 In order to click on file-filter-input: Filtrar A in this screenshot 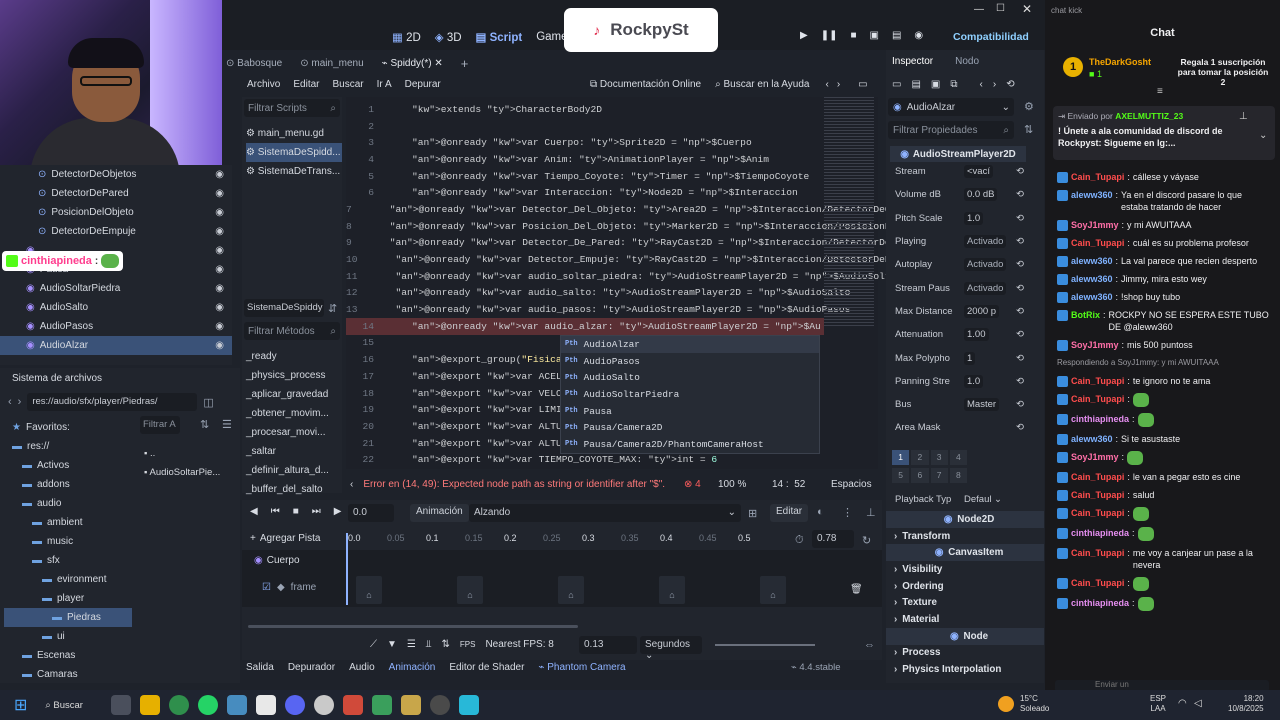, I will do `click(160, 425)`.